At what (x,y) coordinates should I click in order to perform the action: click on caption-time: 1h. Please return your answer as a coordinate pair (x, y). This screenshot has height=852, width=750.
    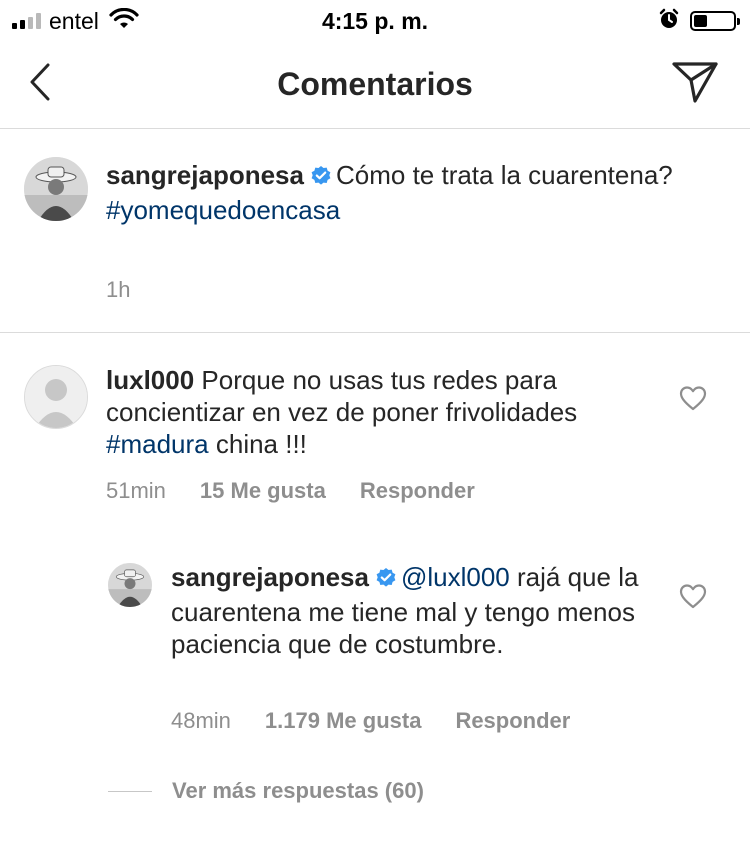
    Looking at the image, I should click on (118, 289).